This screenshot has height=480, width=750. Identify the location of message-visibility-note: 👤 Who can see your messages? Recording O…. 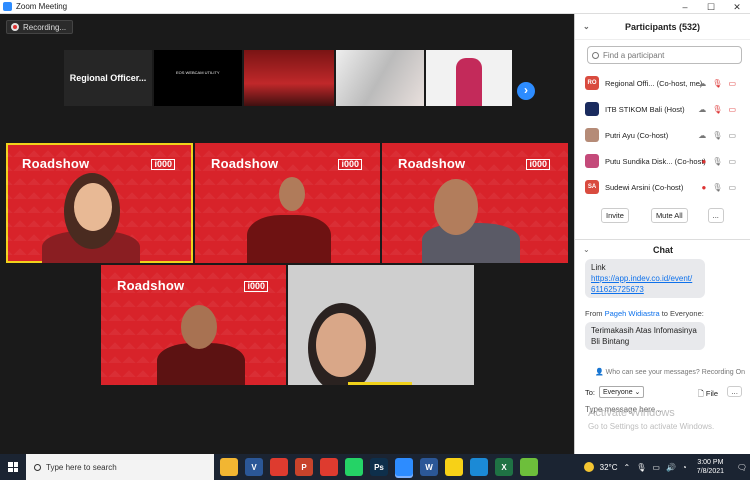
(670, 372).